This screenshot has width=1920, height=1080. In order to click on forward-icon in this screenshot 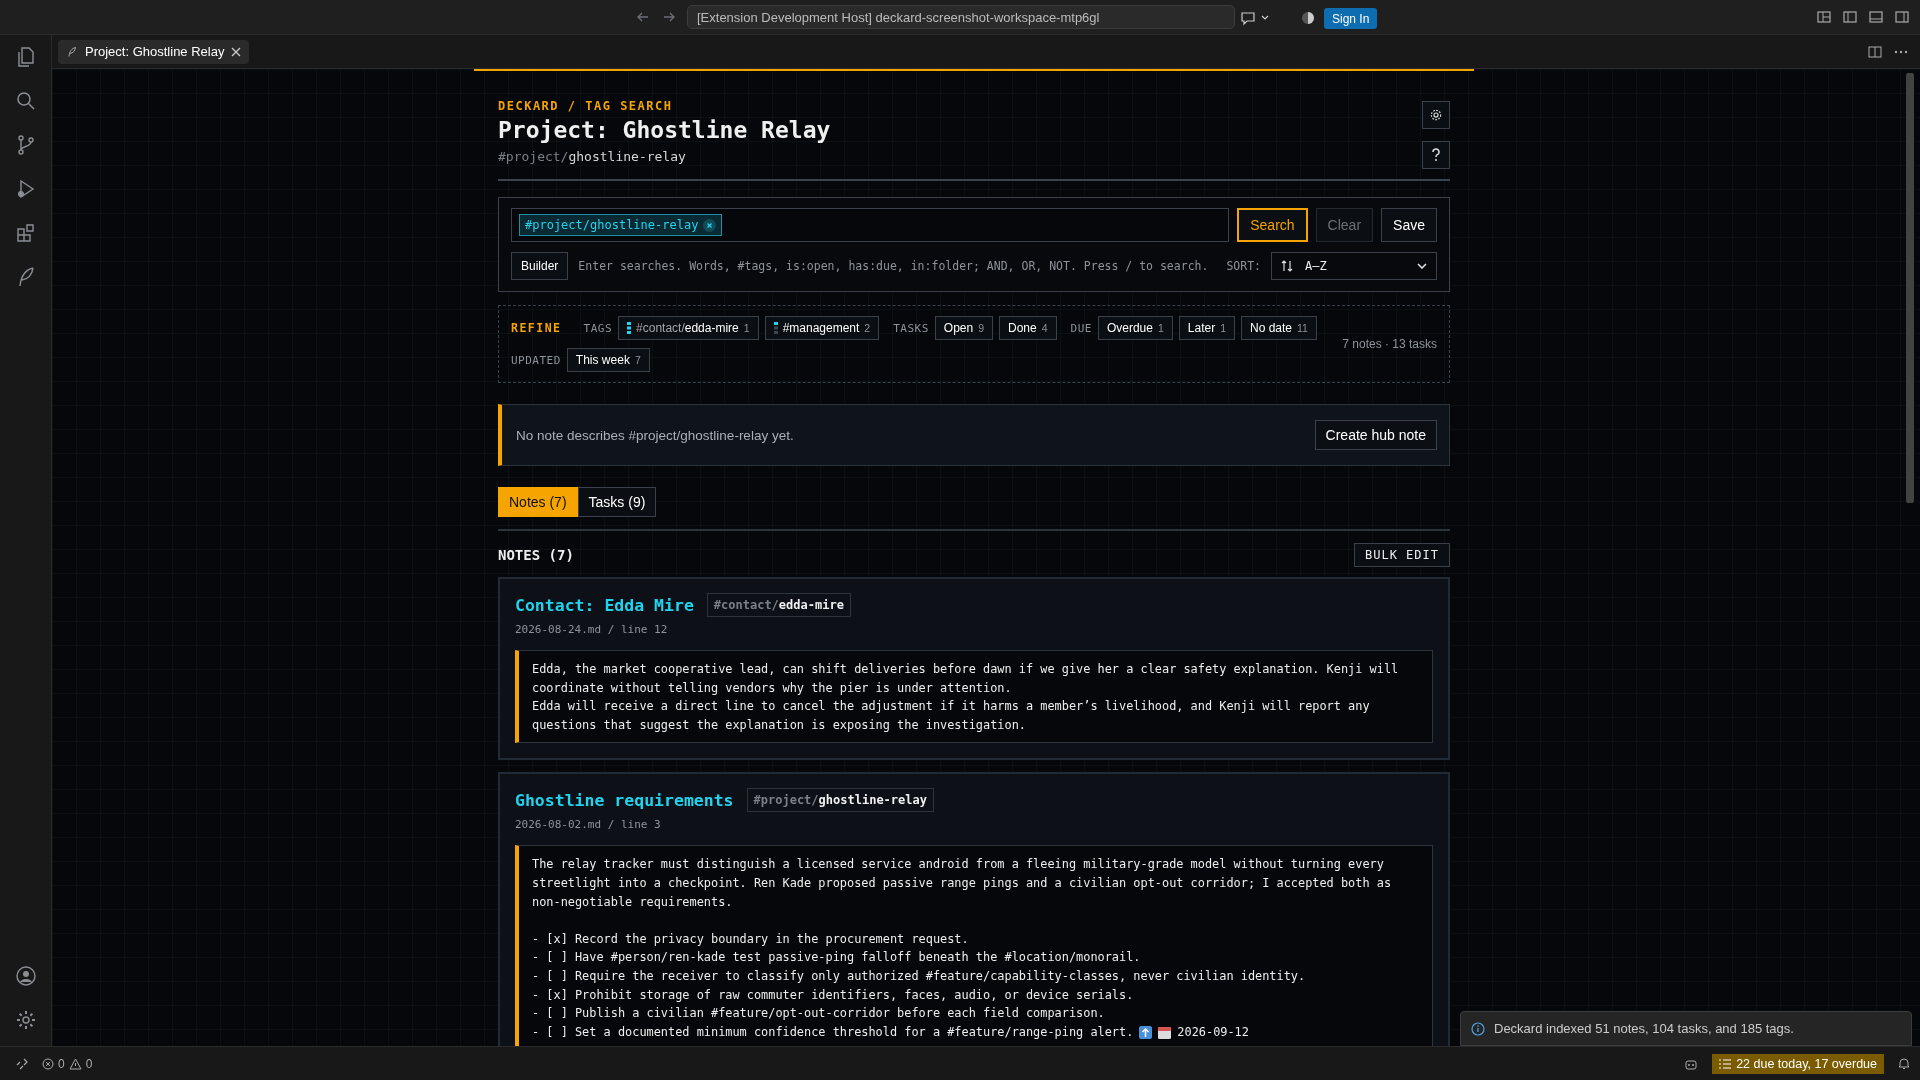, I will do `click(669, 17)`.